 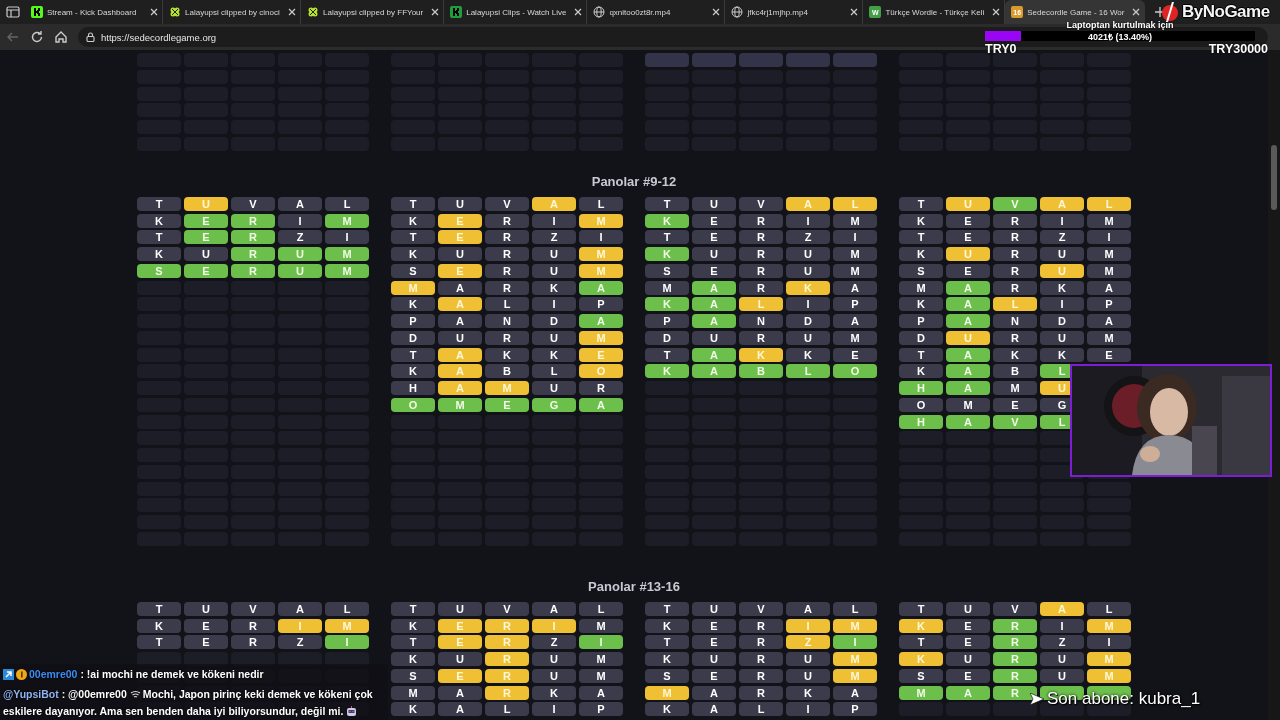 I want to click on letter-tile: B, so click(x=761, y=371).